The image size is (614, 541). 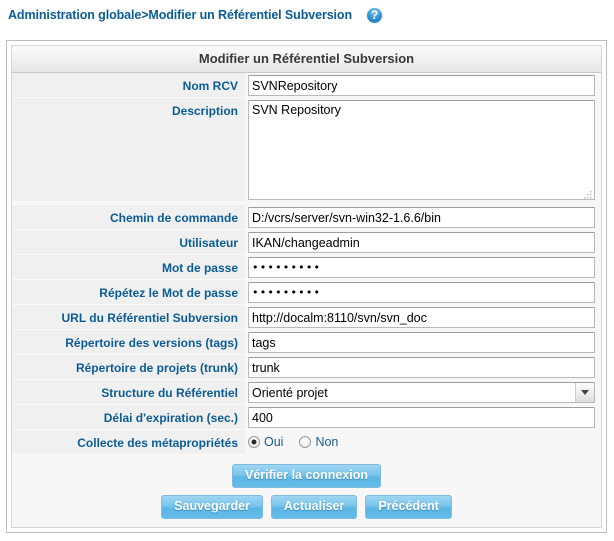 I want to click on chevron-down-icon, so click(x=584, y=392).